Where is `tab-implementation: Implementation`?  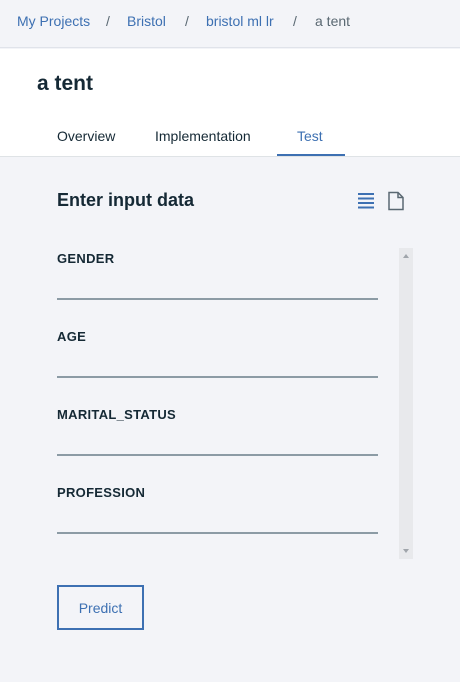
tab-implementation: Implementation is located at coordinates (203, 136).